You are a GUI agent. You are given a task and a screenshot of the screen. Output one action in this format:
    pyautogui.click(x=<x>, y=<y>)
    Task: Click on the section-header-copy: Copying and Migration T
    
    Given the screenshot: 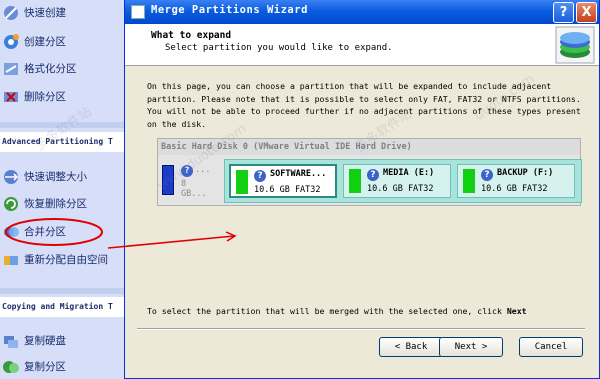 What is the action you would take?
    pyautogui.click(x=66, y=307)
    